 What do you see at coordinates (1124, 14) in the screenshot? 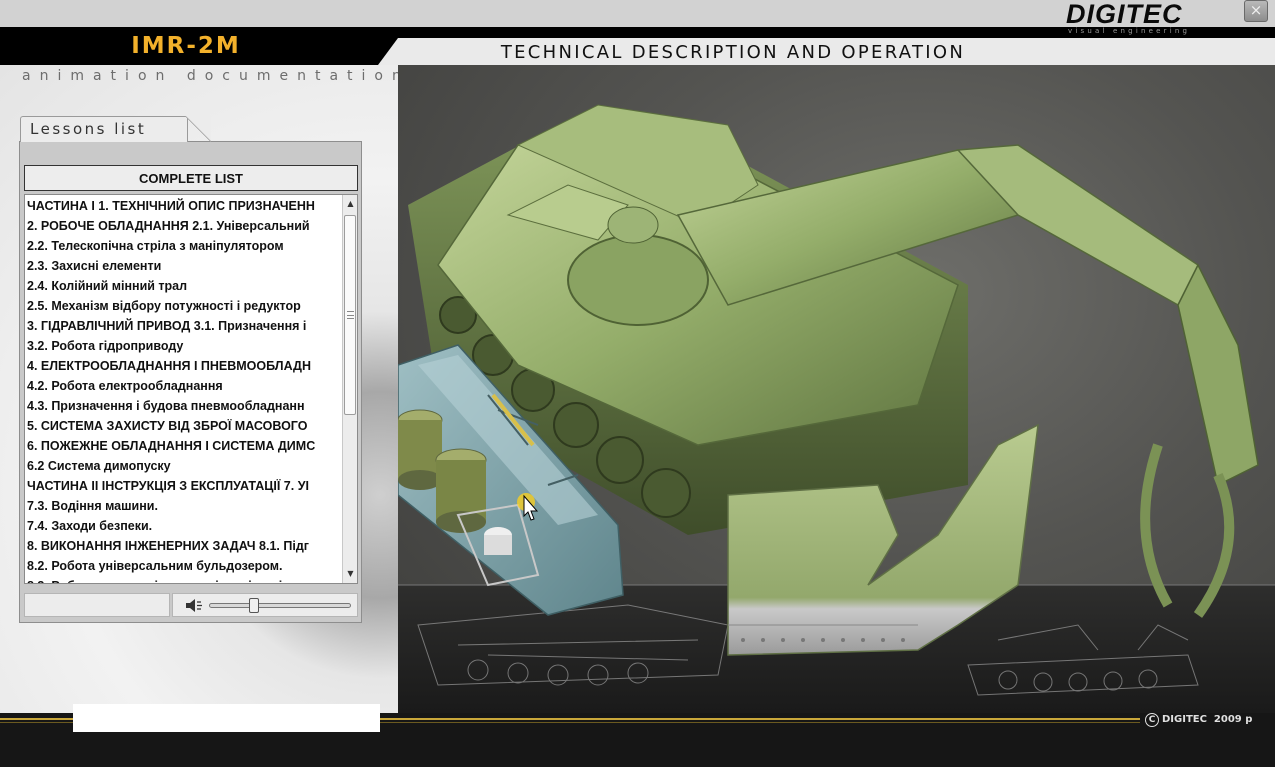
I see `digitec-logo-word: DIGITEC` at bounding box center [1124, 14].